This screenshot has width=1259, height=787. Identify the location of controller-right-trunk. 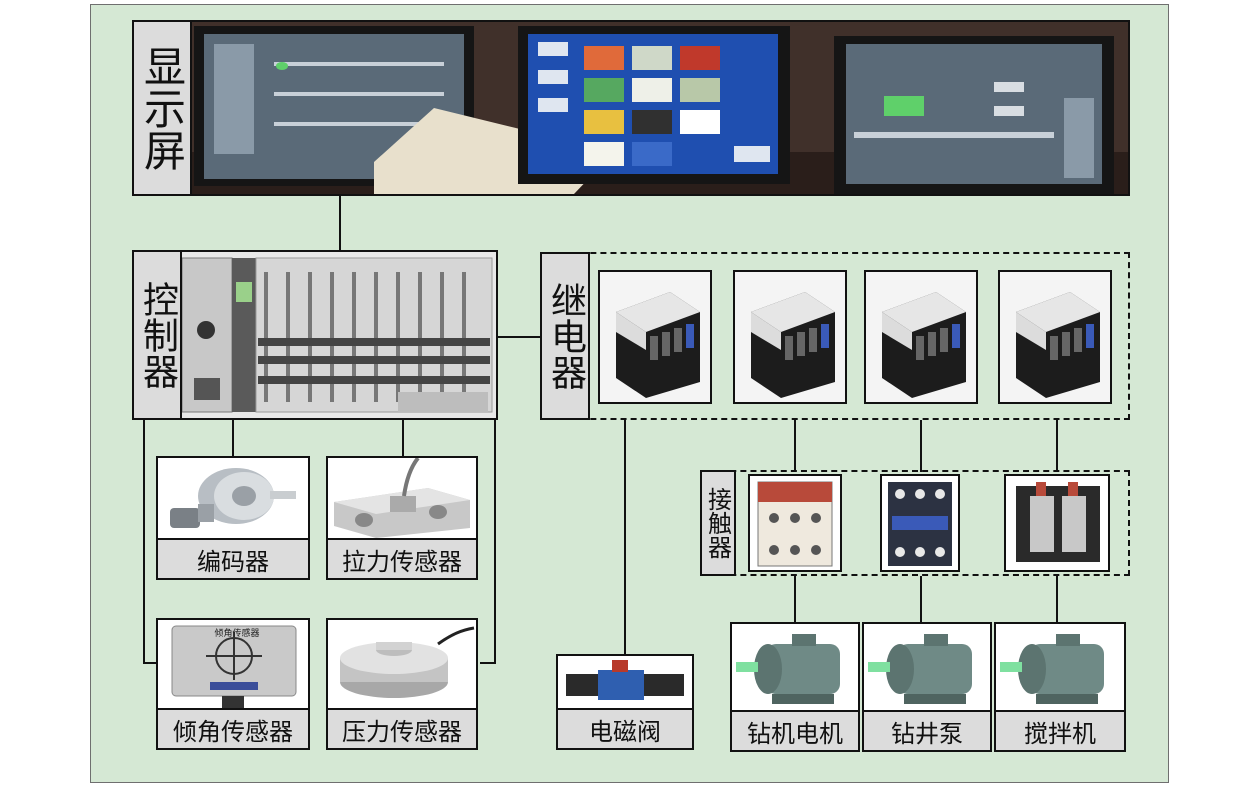
(495, 542).